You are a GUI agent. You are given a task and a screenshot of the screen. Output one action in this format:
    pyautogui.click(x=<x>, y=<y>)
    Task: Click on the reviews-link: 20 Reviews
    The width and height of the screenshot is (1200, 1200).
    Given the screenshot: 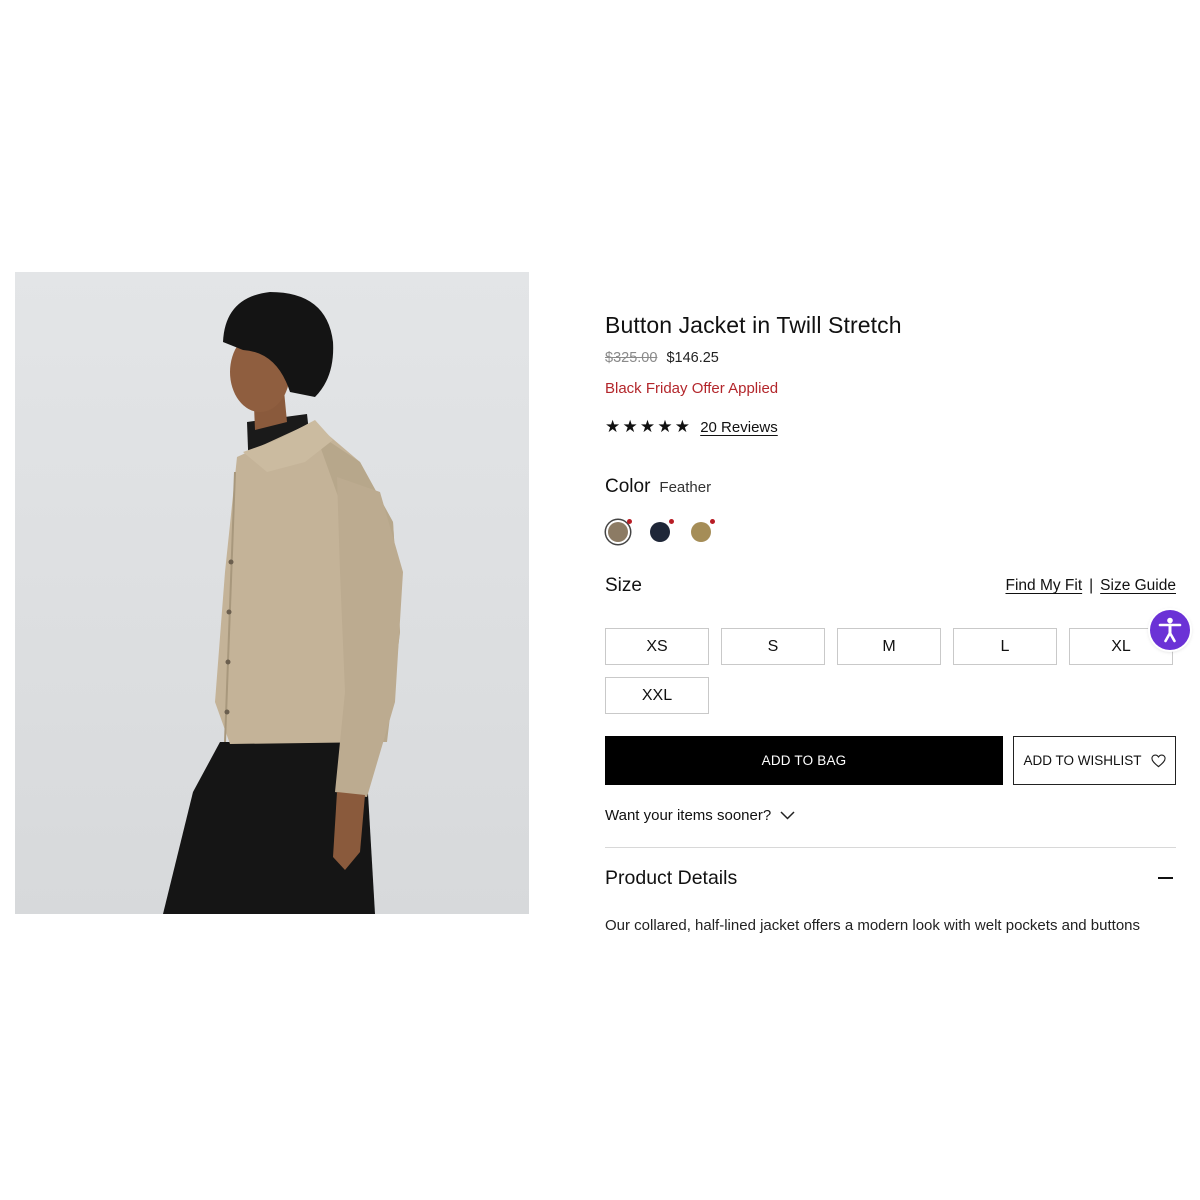 What is the action you would take?
    pyautogui.click(x=739, y=427)
    